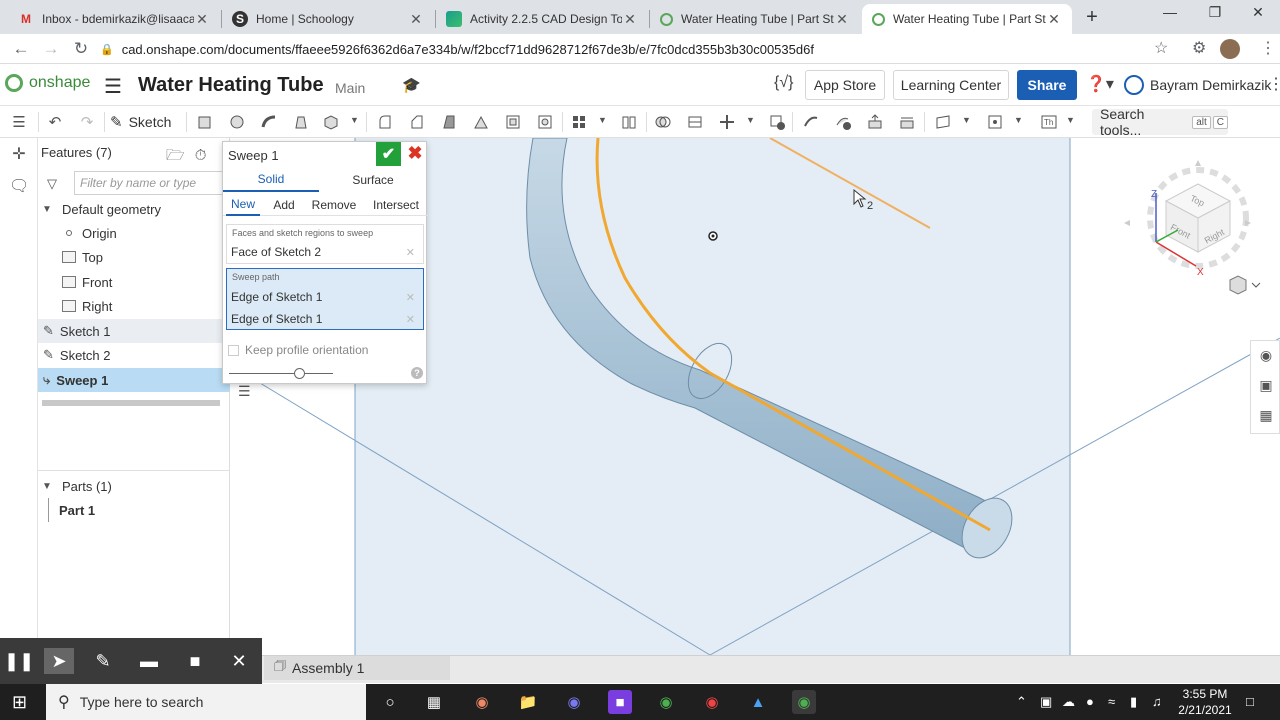  I want to click on list-view-icon: ☰, so click(244, 391).